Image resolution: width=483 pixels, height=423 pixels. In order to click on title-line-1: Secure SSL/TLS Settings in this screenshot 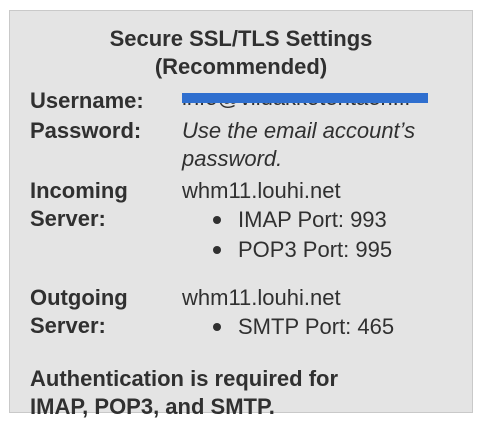, I will do `click(241, 38)`.